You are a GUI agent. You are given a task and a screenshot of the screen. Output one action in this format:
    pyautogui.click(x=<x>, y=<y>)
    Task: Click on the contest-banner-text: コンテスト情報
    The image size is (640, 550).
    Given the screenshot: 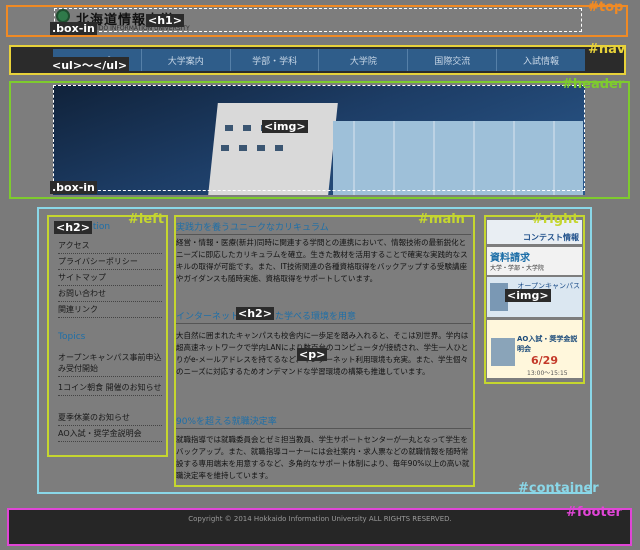 What is the action you would take?
    pyautogui.click(x=551, y=237)
    